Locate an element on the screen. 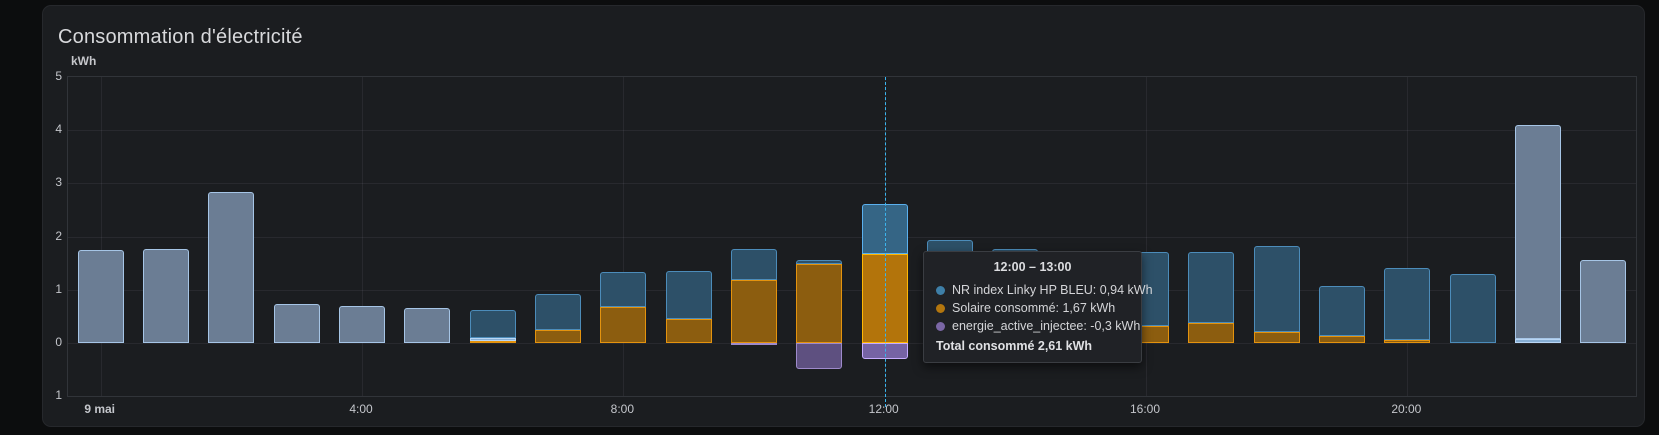  tooltip-row-injectee: energie_active_injectee: -0,3 kWh is located at coordinates (1038, 326).